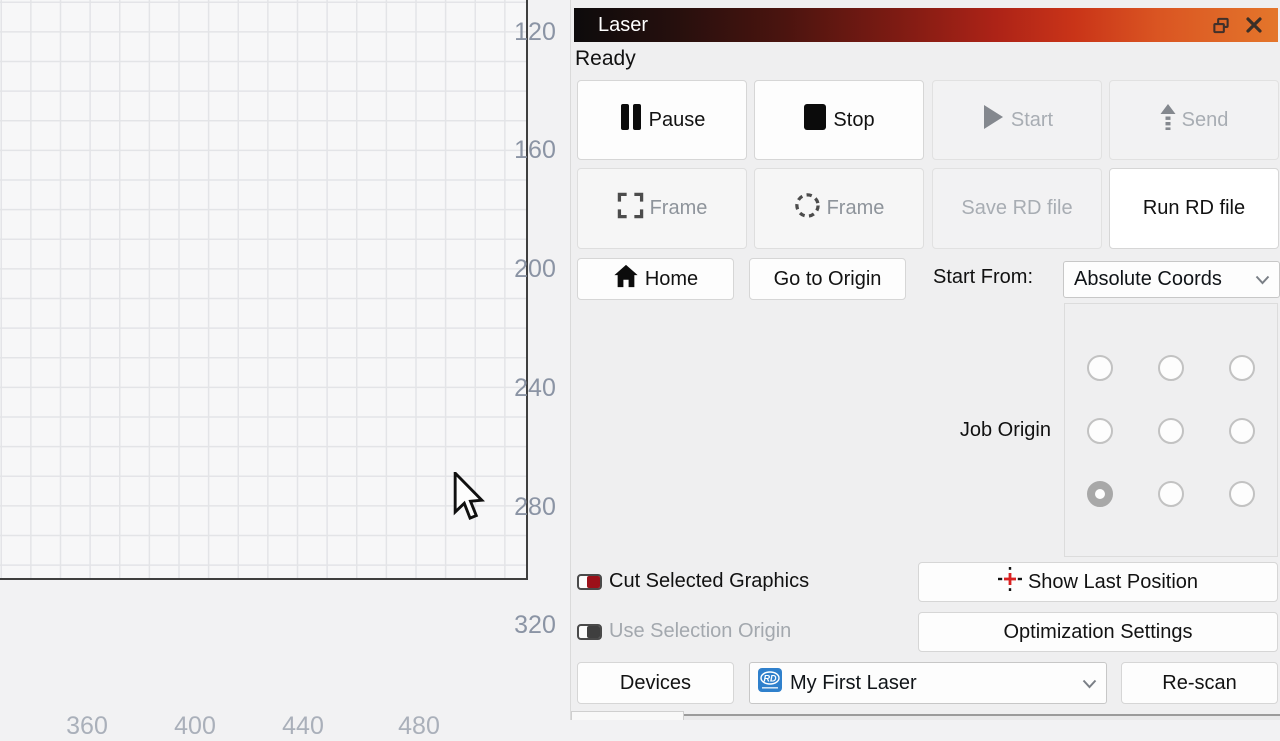  I want to click on frame-square-icon, so click(630, 208).